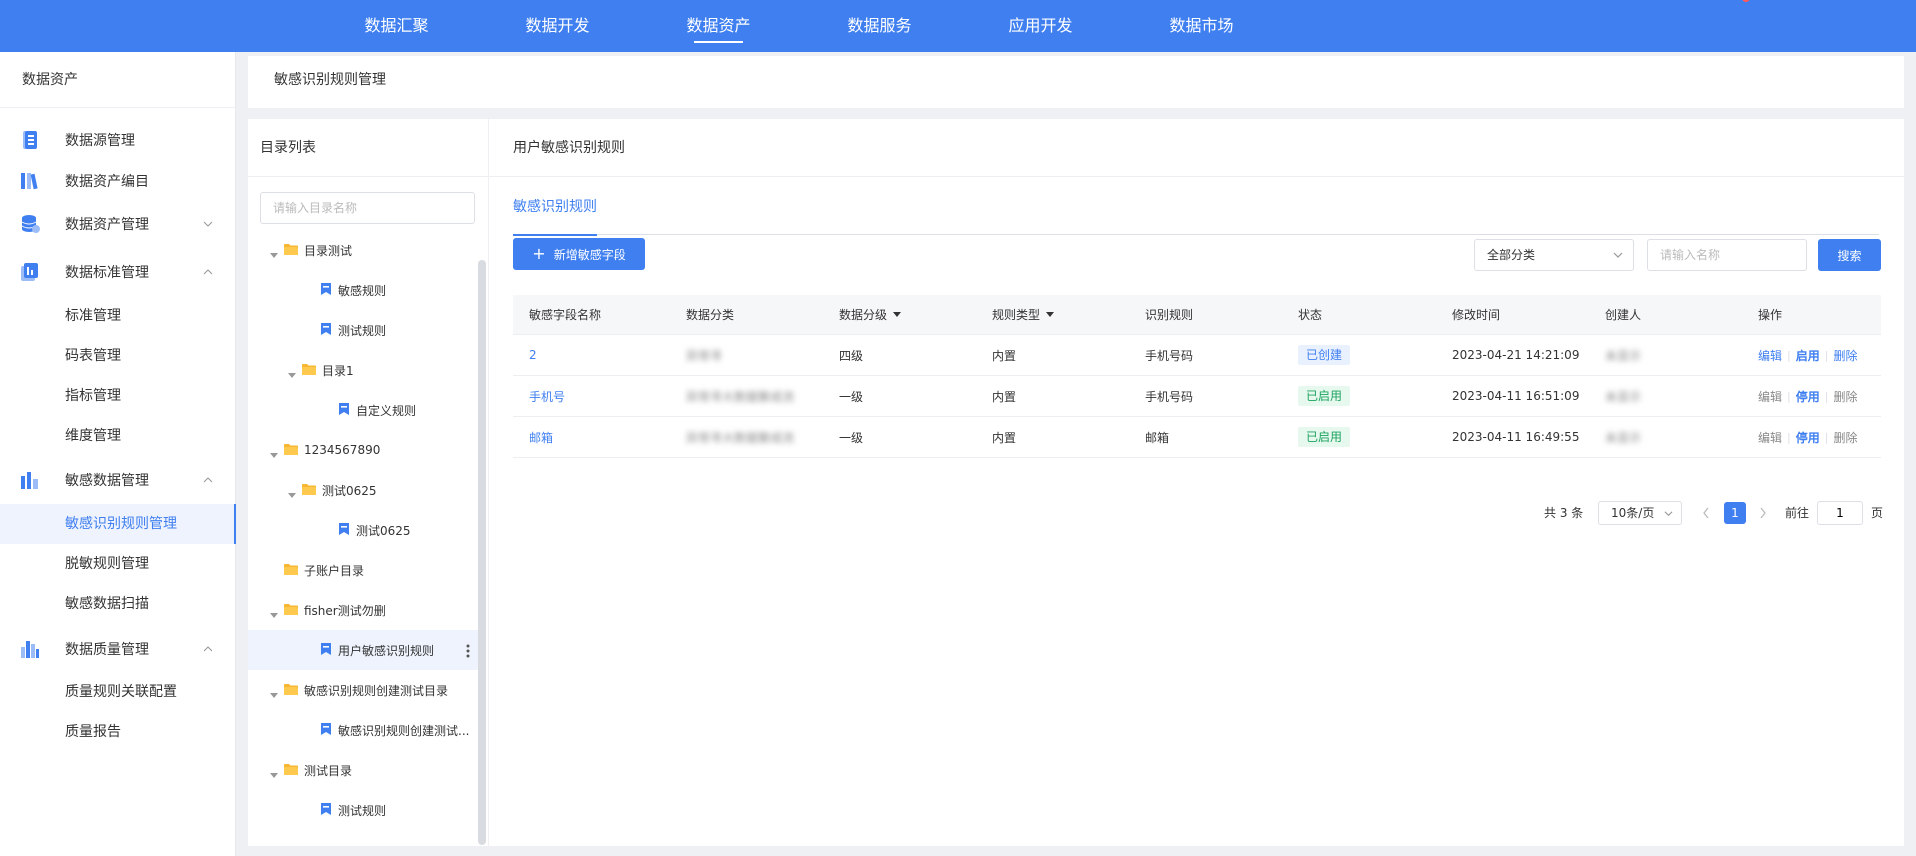 The width and height of the screenshot is (1916, 856). Describe the element at coordinates (107, 481) in the screenshot. I see `sidebar-group-label: 敏感数据管理` at that location.